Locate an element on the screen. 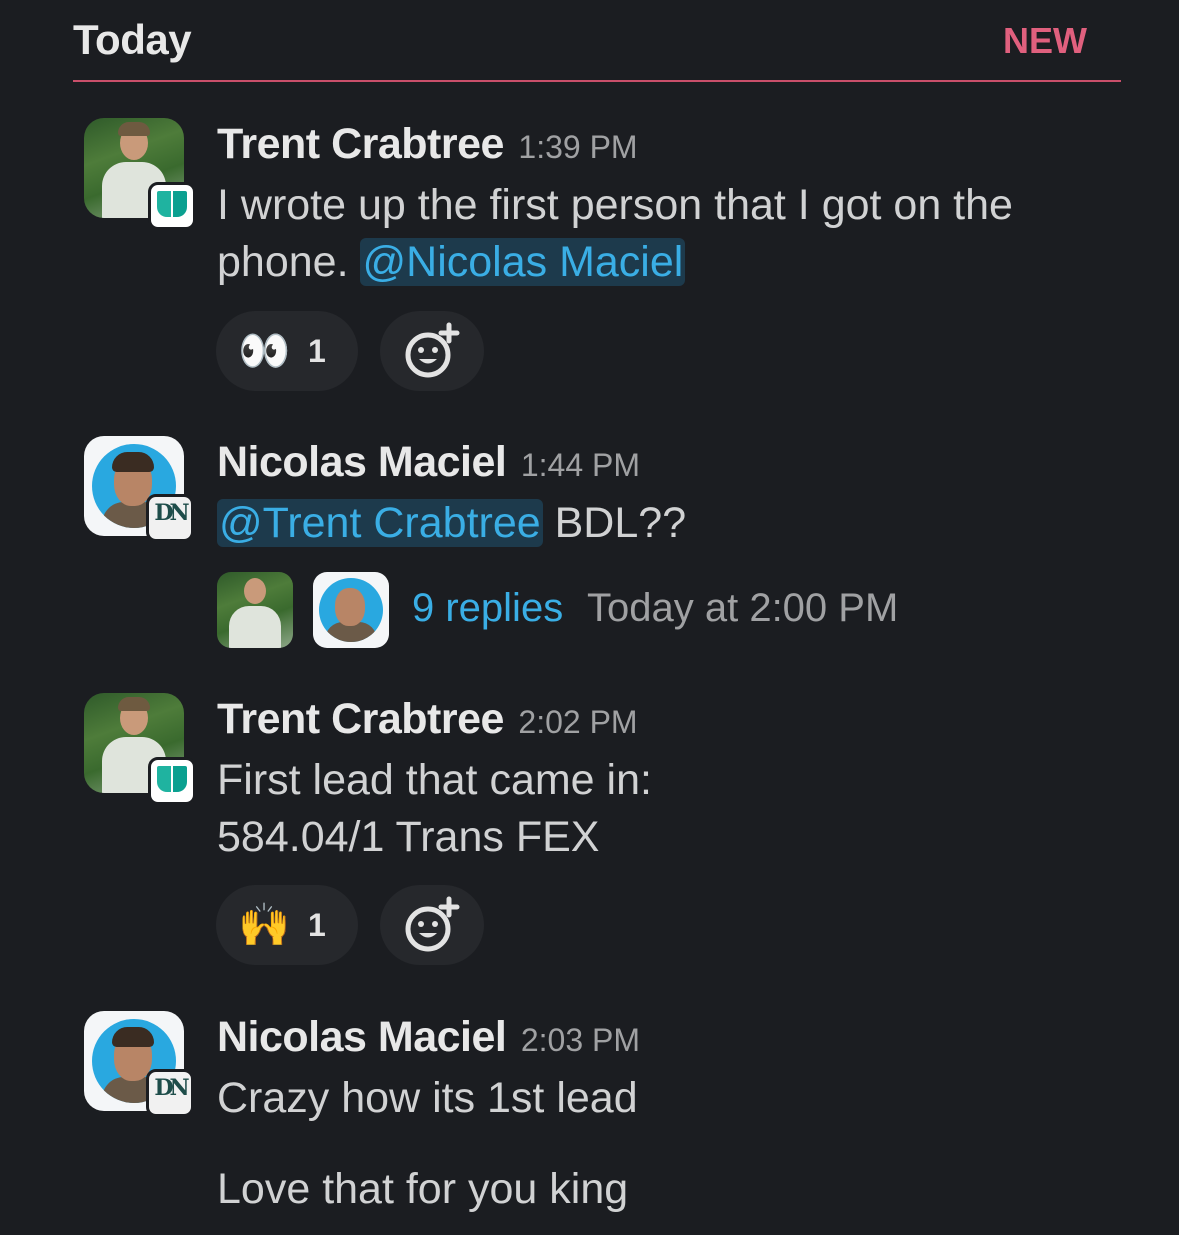  reaction-eyes: 👀 1 is located at coordinates (287, 351).